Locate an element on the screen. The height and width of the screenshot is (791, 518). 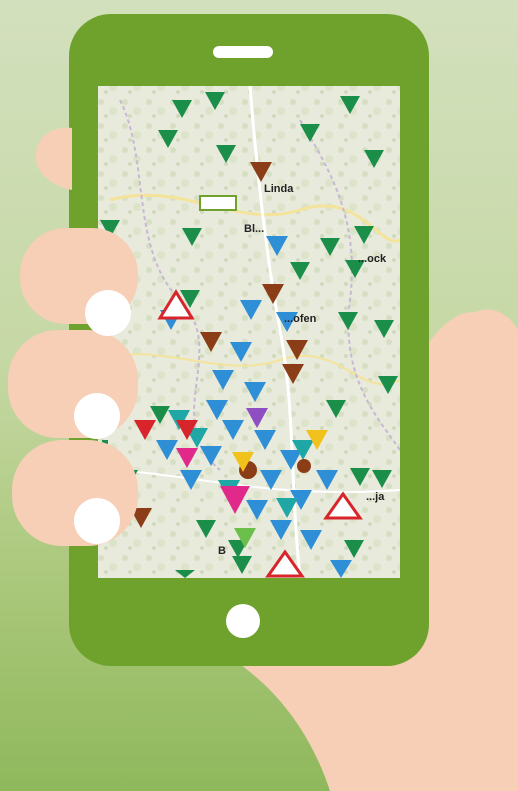
map-label-d: ...ofen is located at coordinates (300, 319).